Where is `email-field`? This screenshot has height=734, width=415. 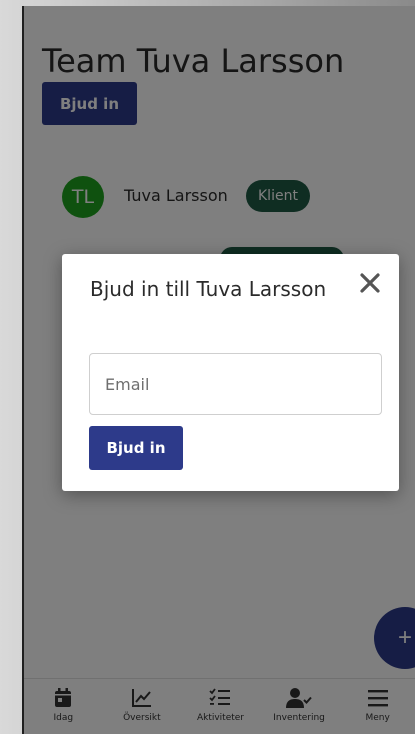
email-field is located at coordinates (235, 384).